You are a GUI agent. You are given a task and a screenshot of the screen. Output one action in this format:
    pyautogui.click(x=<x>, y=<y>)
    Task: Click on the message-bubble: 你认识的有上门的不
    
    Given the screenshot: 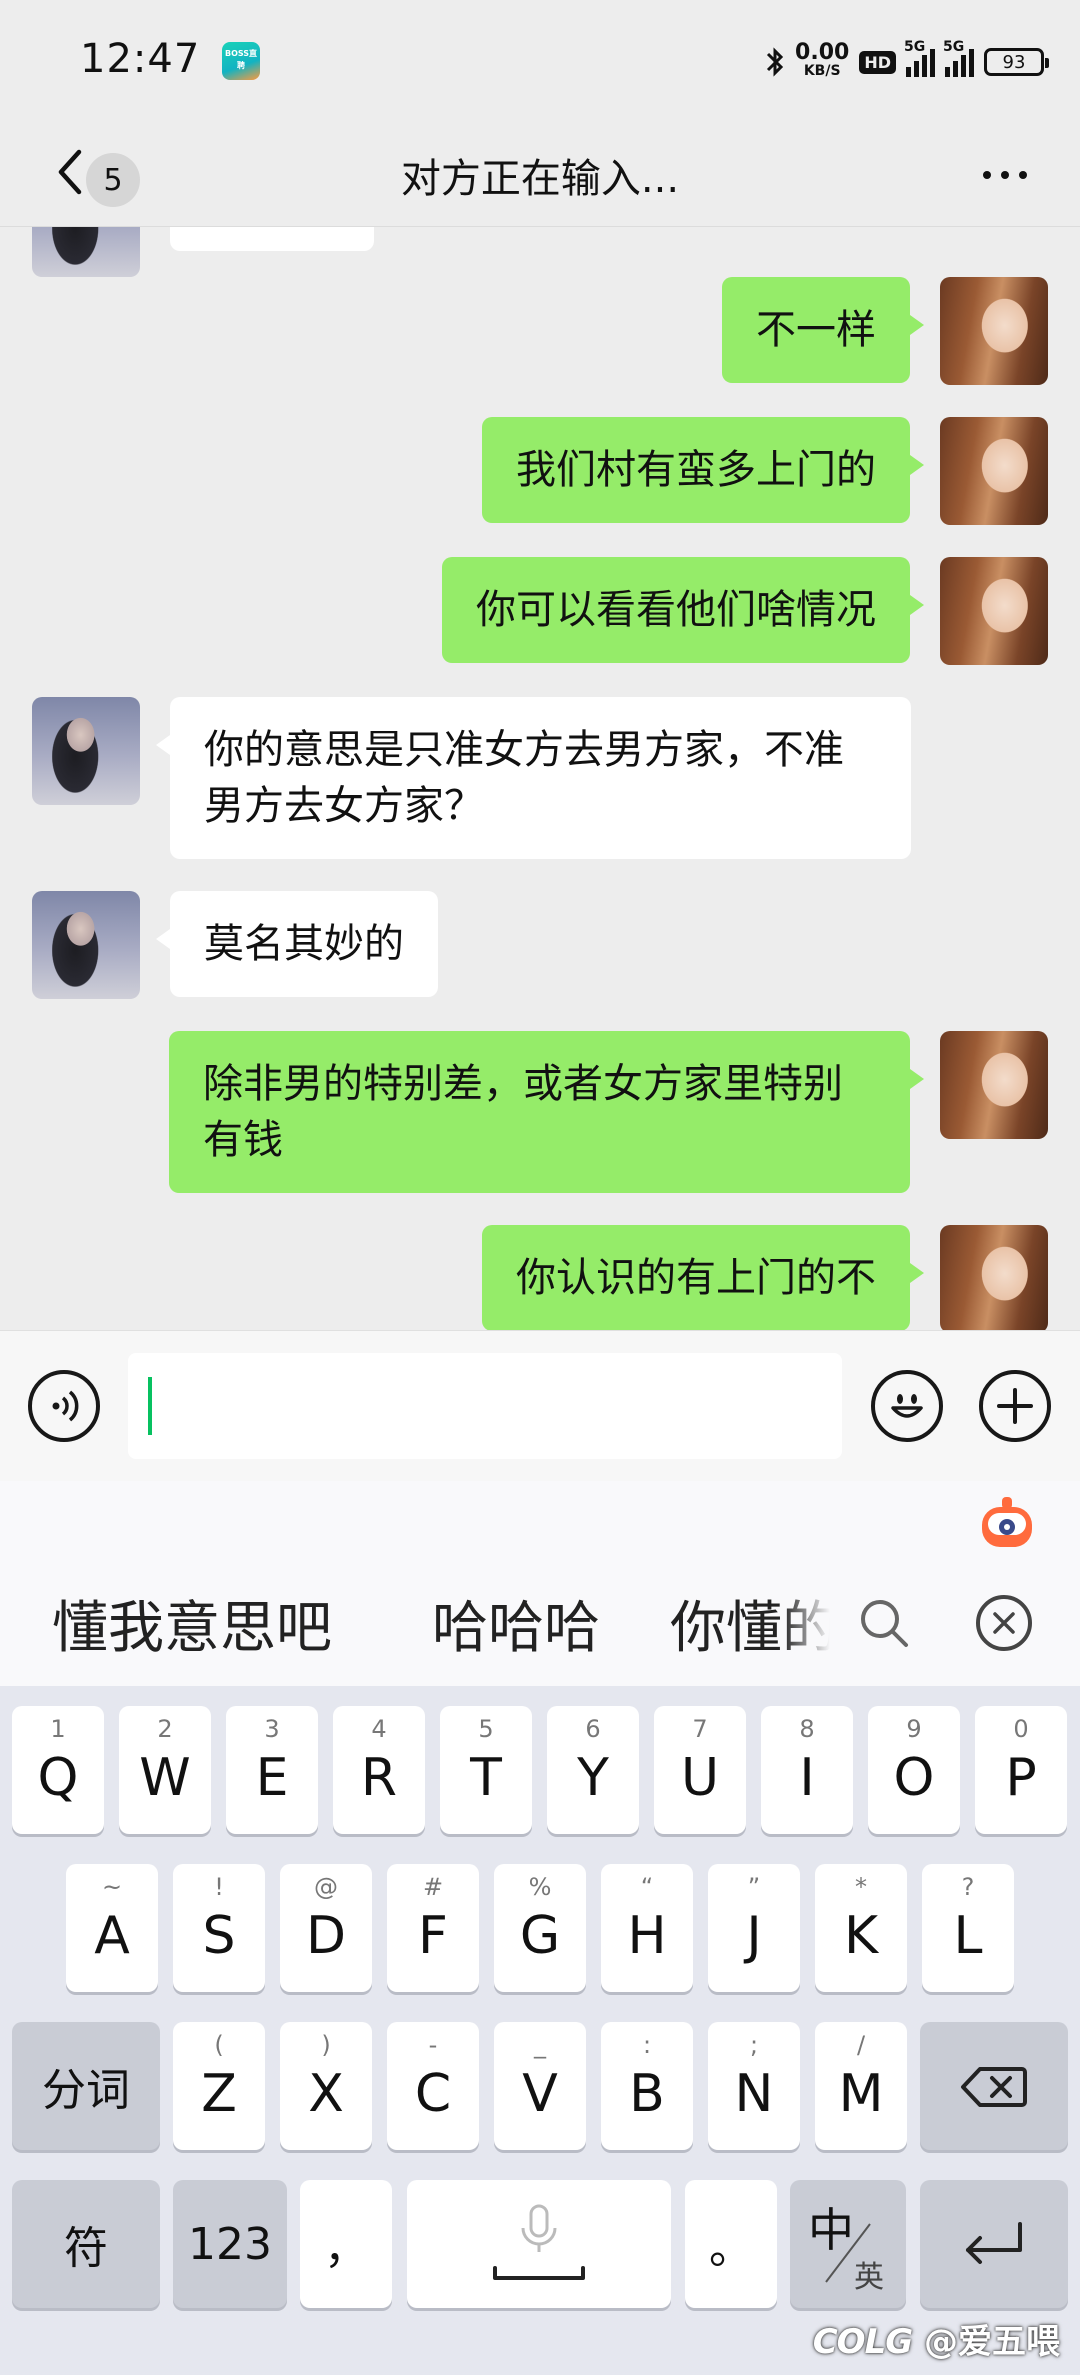 What is the action you would take?
    pyautogui.click(x=703, y=1277)
    